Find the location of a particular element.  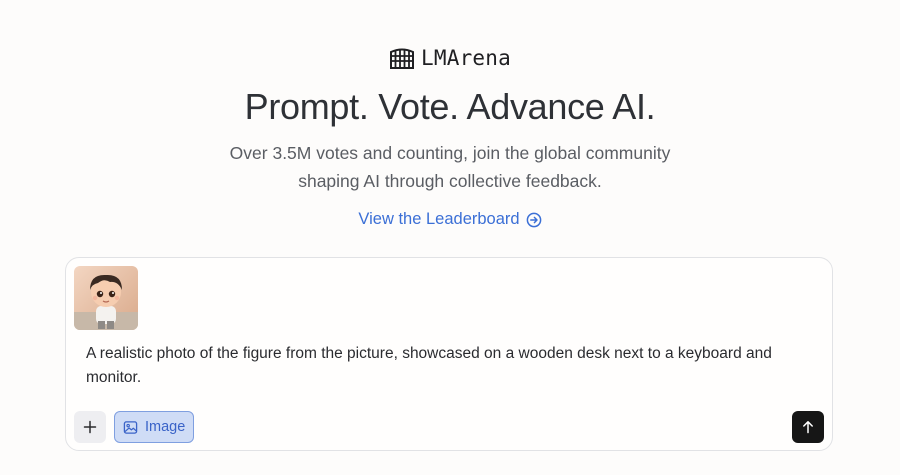

send-button is located at coordinates (808, 427).